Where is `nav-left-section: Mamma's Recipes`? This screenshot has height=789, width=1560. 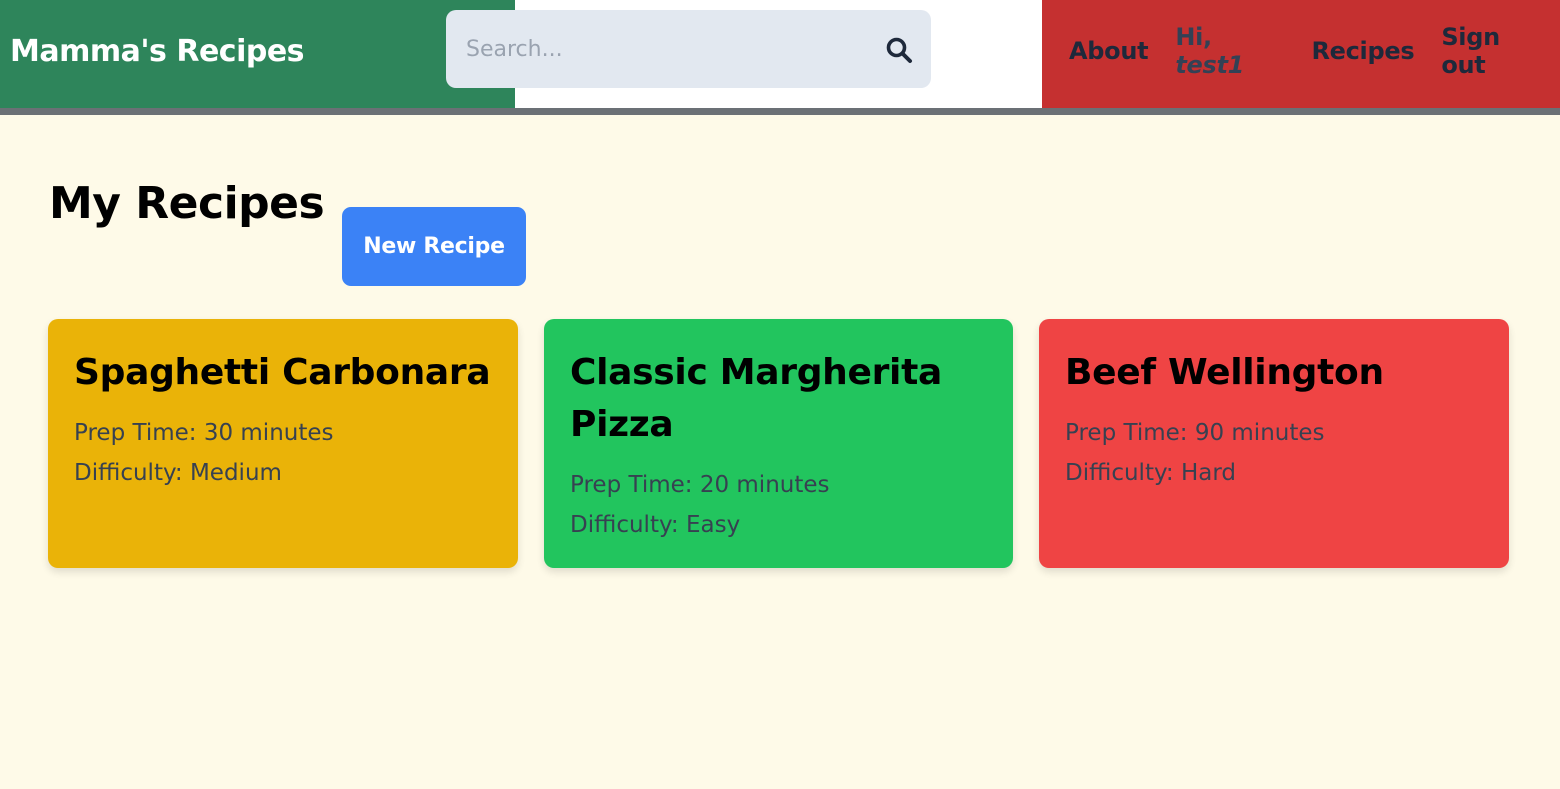
nav-left-section: Mamma's Recipes is located at coordinates (257, 54).